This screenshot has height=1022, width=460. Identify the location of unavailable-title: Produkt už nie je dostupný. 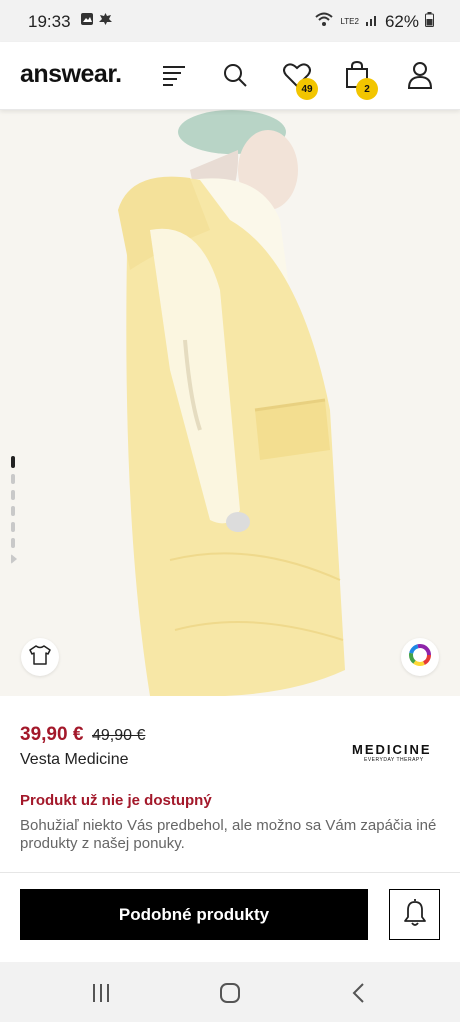
(116, 800).